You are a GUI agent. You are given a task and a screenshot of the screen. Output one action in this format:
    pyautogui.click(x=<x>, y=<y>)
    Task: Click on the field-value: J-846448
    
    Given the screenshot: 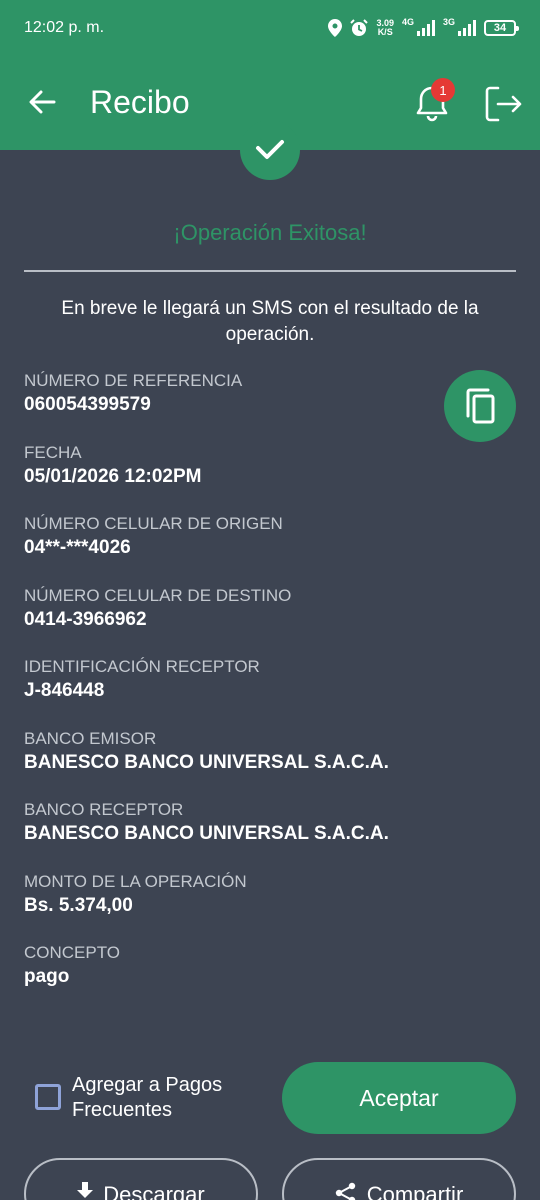 What is the action you would take?
    pyautogui.click(x=64, y=690)
    